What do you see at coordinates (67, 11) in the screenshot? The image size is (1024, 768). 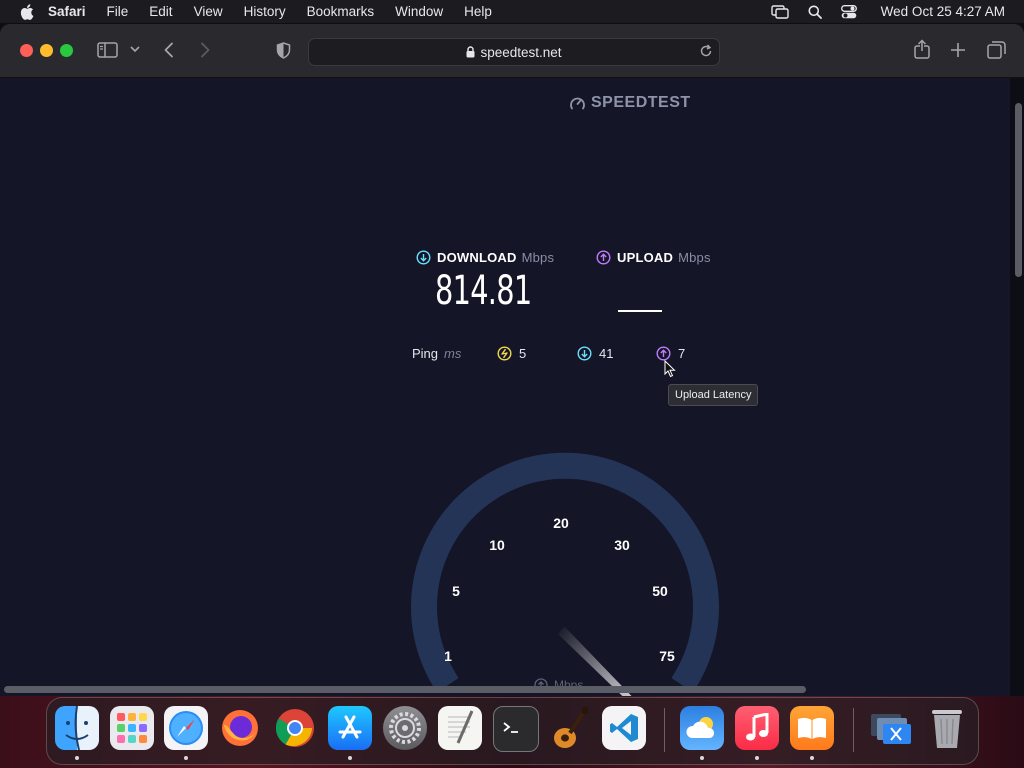 I see `menu-app-safari: Safari` at bounding box center [67, 11].